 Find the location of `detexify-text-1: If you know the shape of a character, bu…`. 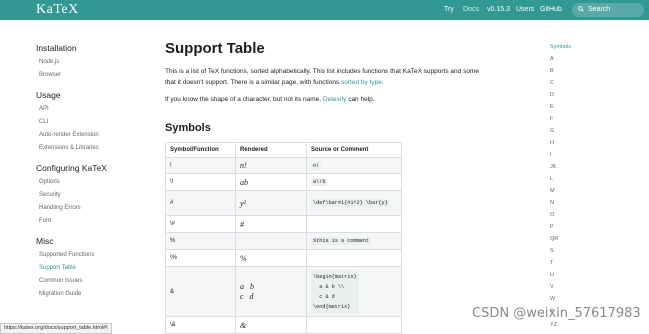

detexify-text-1: If you know the shape of a character, bu… is located at coordinates (244, 99).